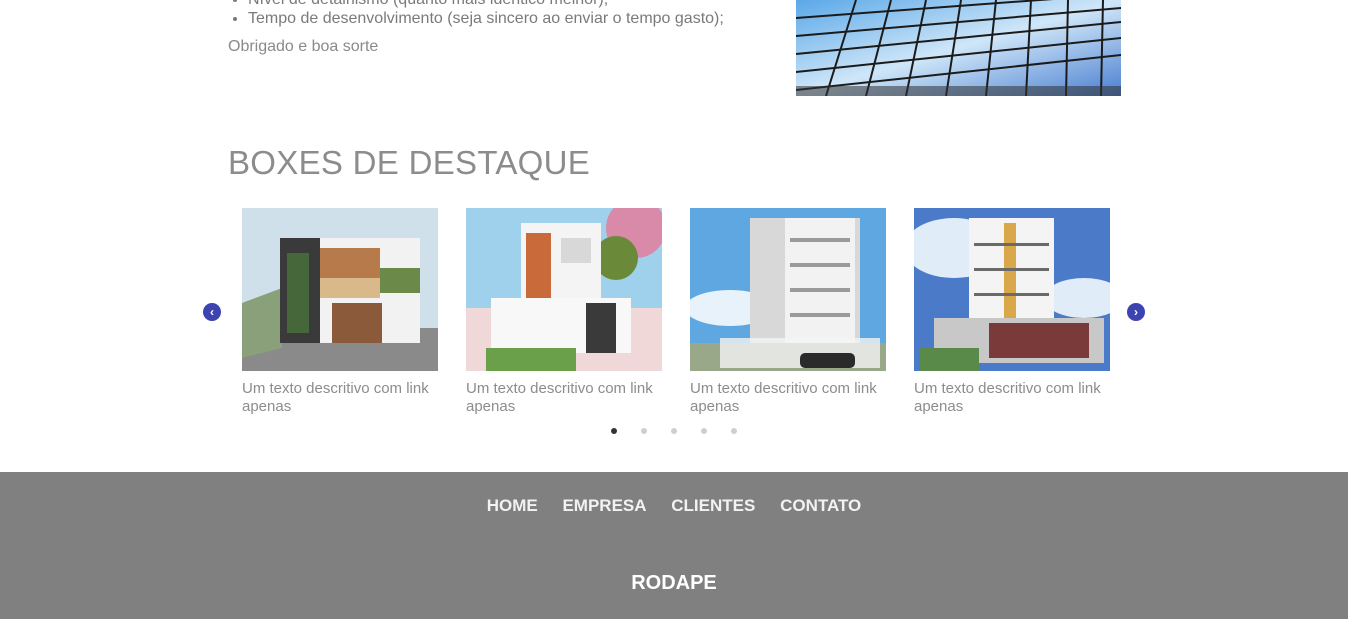 This screenshot has width=1348, height=619. Describe the element at coordinates (820, 506) in the screenshot. I see `footer-link-contato: CONTATO` at that location.